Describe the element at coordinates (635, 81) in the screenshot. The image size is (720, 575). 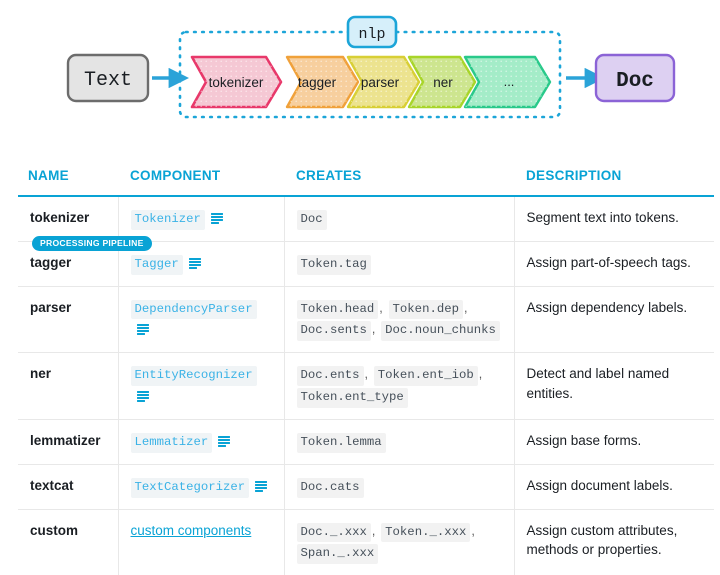
I see `doc-output-label: Doc` at that location.